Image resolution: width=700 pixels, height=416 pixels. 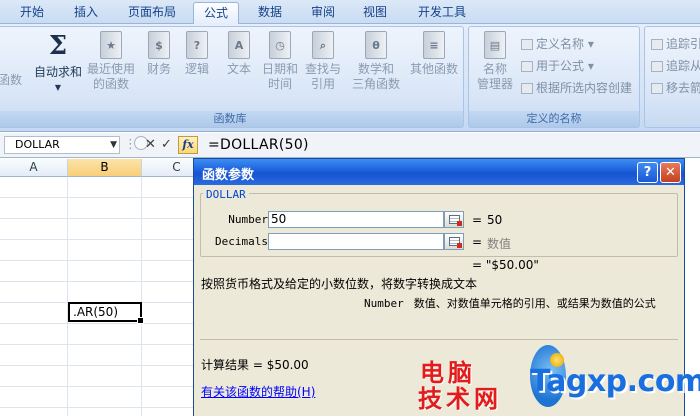 I want to click on tab-data: 数据, so click(x=270, y=13).